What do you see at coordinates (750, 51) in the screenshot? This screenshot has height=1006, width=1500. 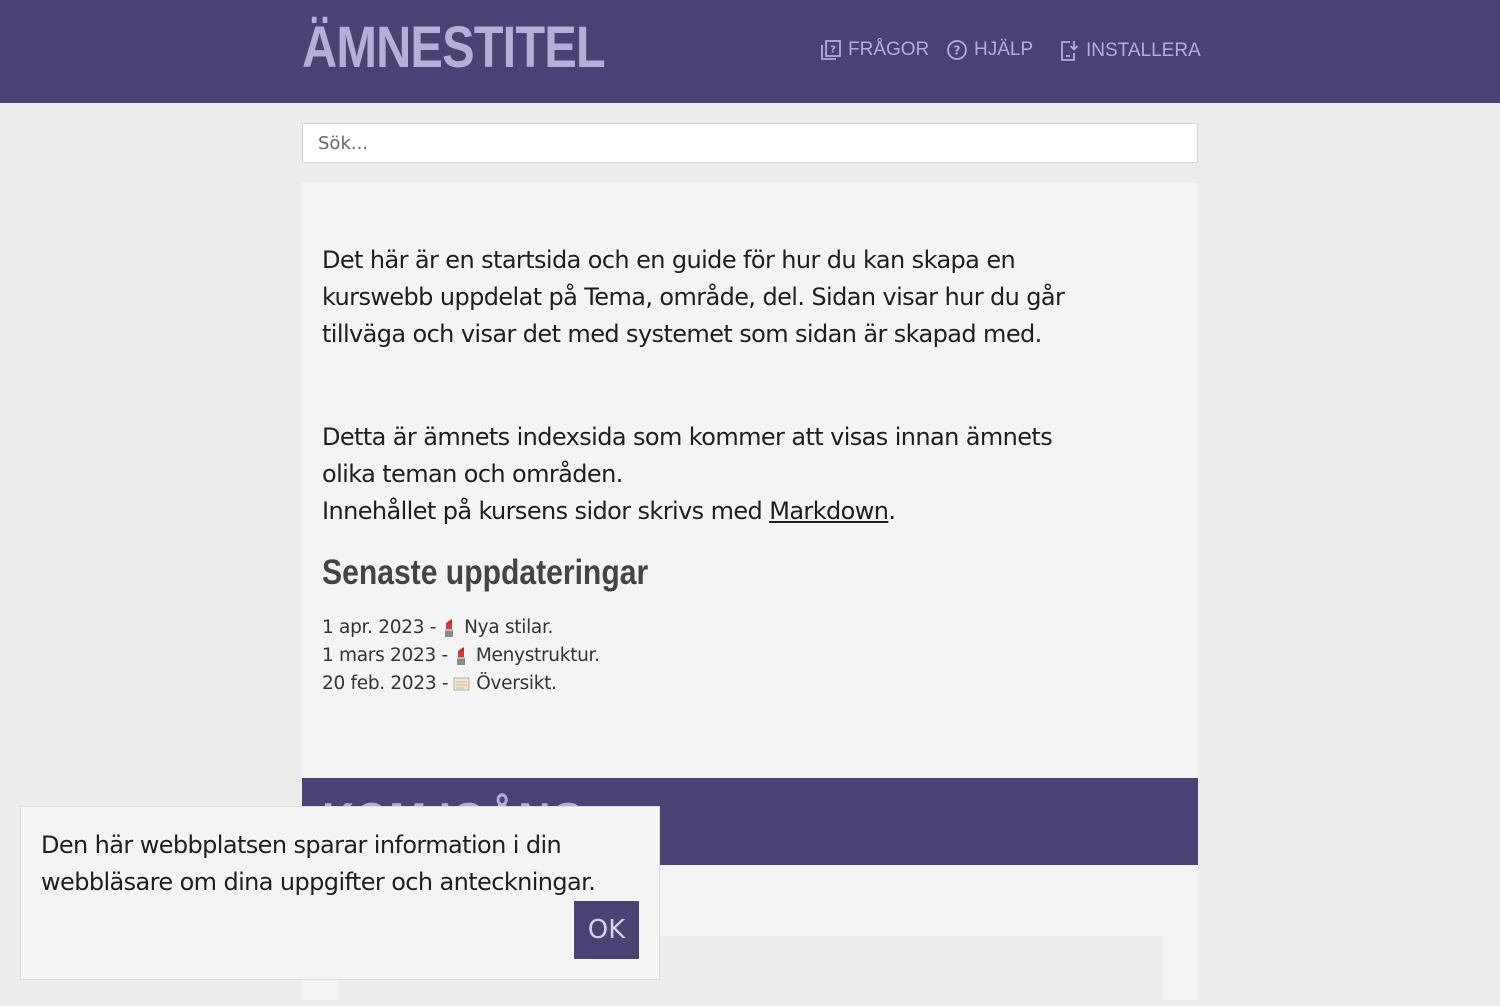 I see `top-bar: ÄMNESTITEL ? FRÅGOR ? HJÄLP INSTALLERA` at bounding box center [750, 51].